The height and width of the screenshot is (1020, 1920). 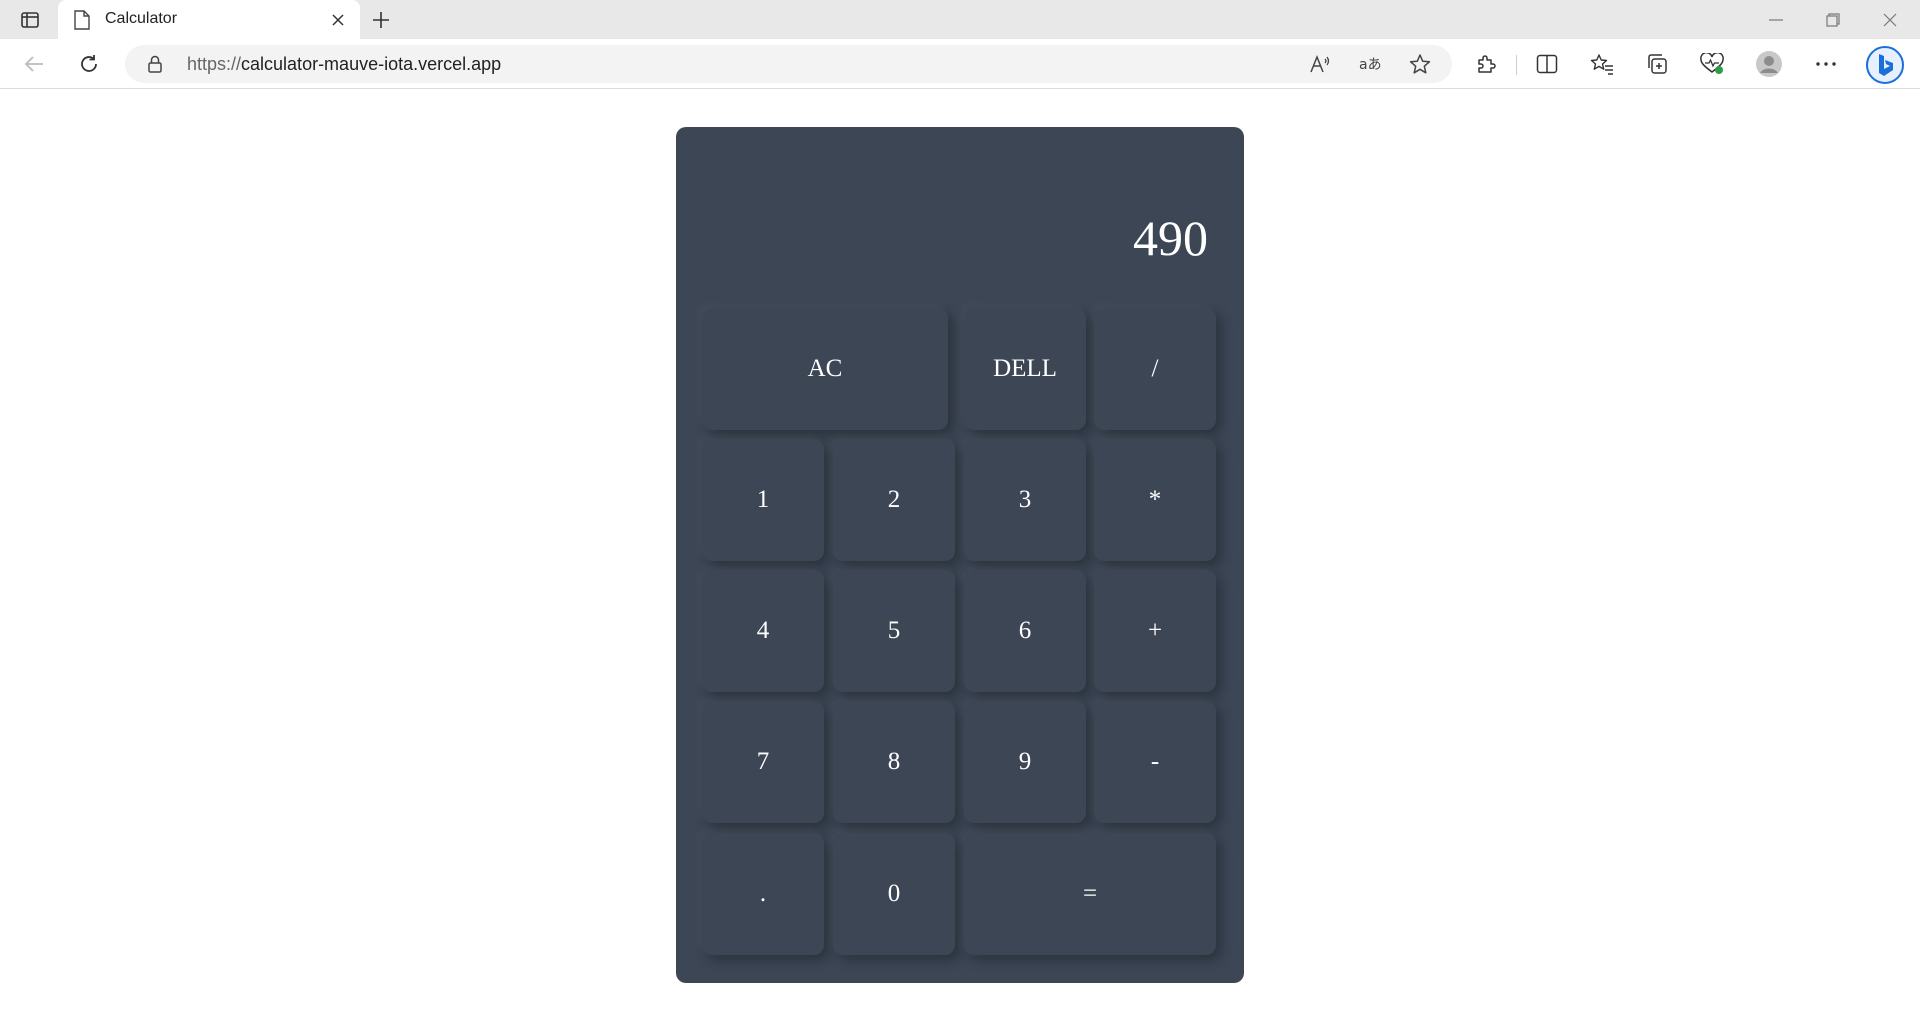 What do you see at coordinates (894, 631) in the screenshot?
I see `digit-5-button: 5` at bounding box center [894, 631].